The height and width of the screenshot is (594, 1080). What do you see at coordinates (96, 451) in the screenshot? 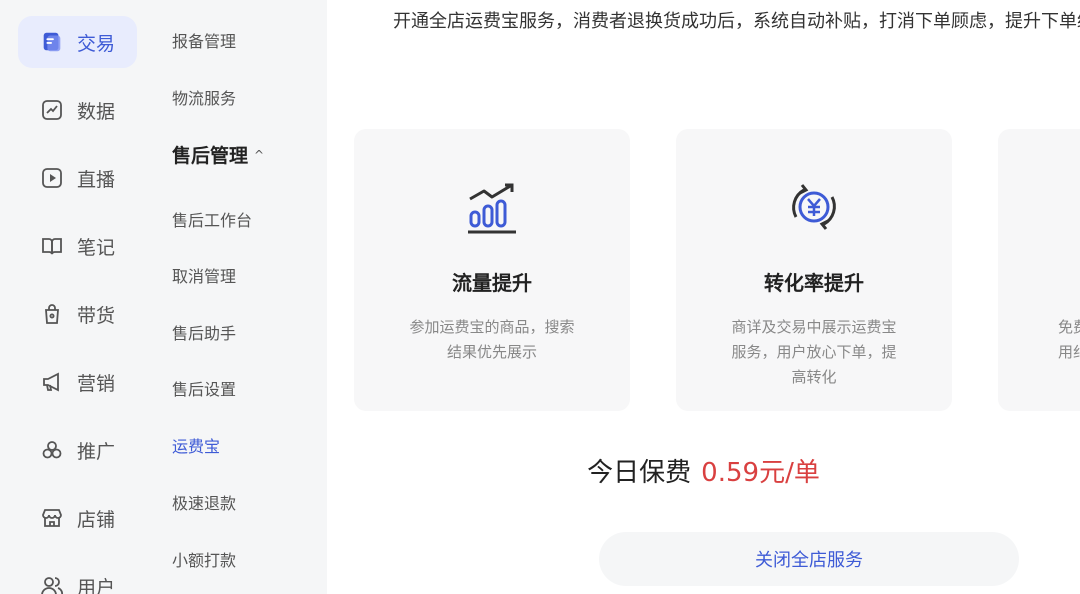
I see `nav-item-label: 推广` at bounding box center [96, 451].